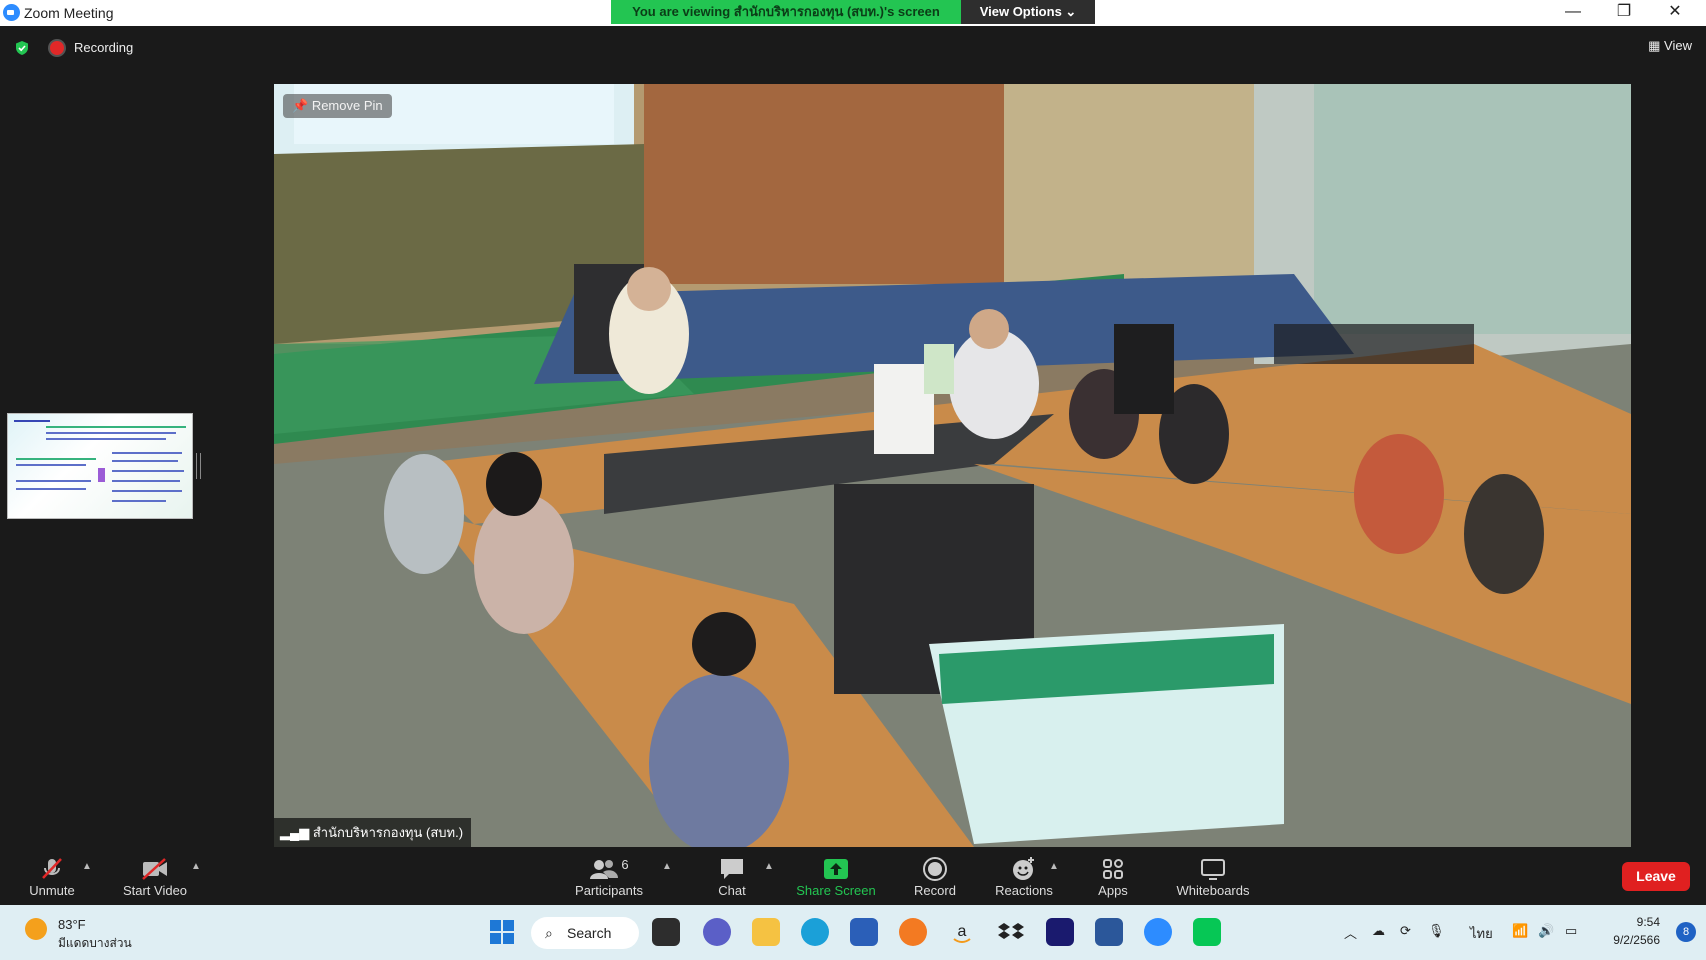 This screenshot has width=1706, height=960. What do you see at coordinates (104, 47) in the screenshot?
I see `recording-label: Recording` at bounding box center [104, 47].